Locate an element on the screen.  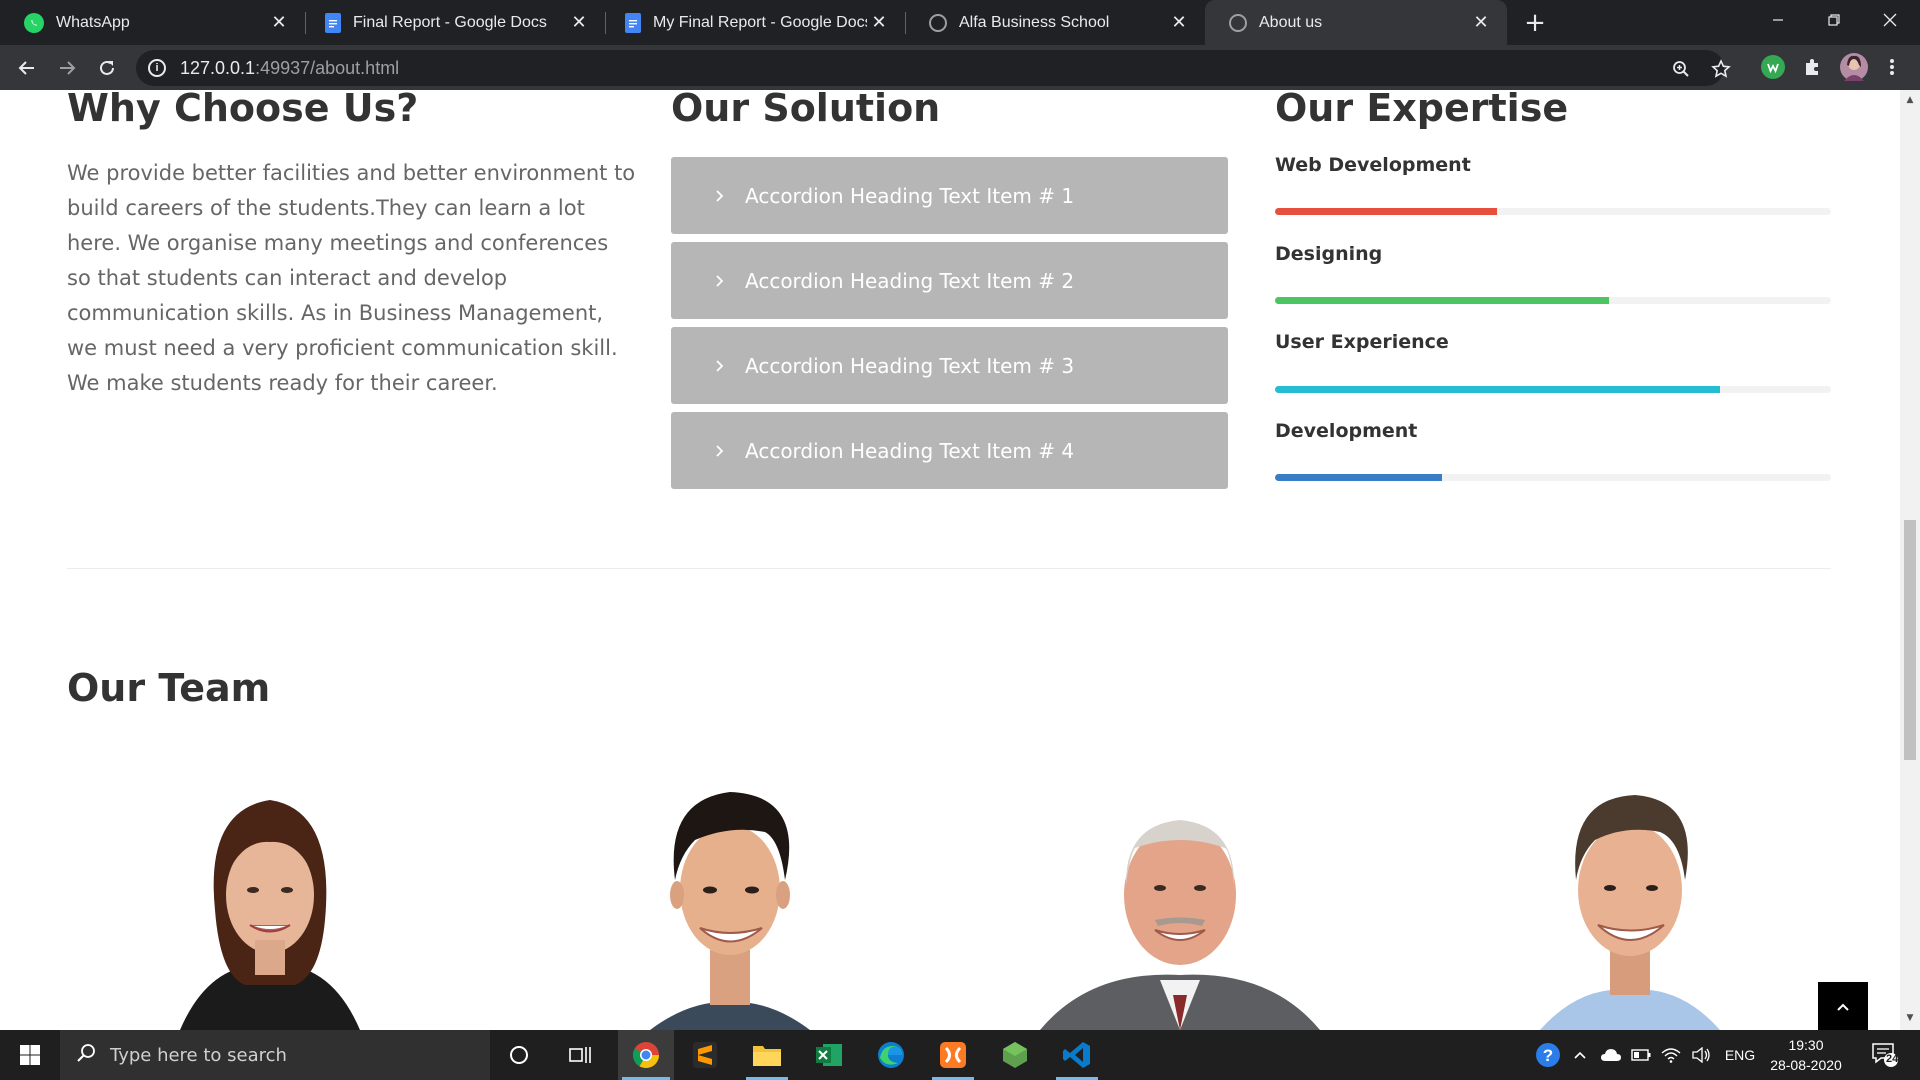
file-explorer-icon is located at coordinates (767, 1055).